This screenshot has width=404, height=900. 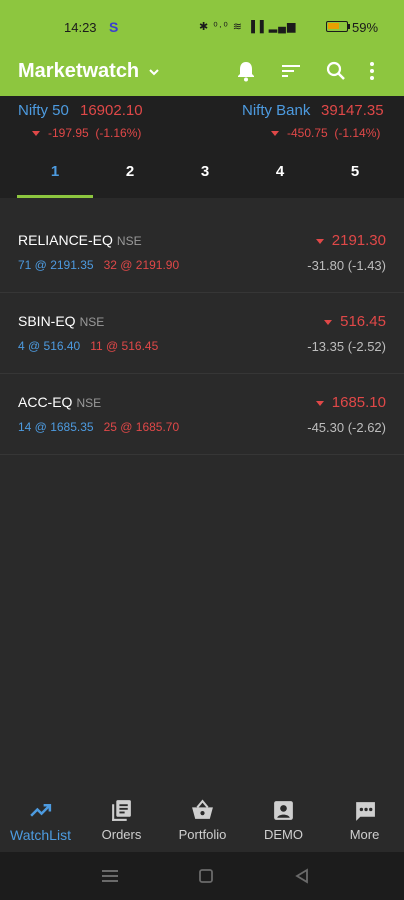 What do you see at coordinates (283, 810) in the screenshot?
I see `account-box-icon` at bounding box center [283, 810].